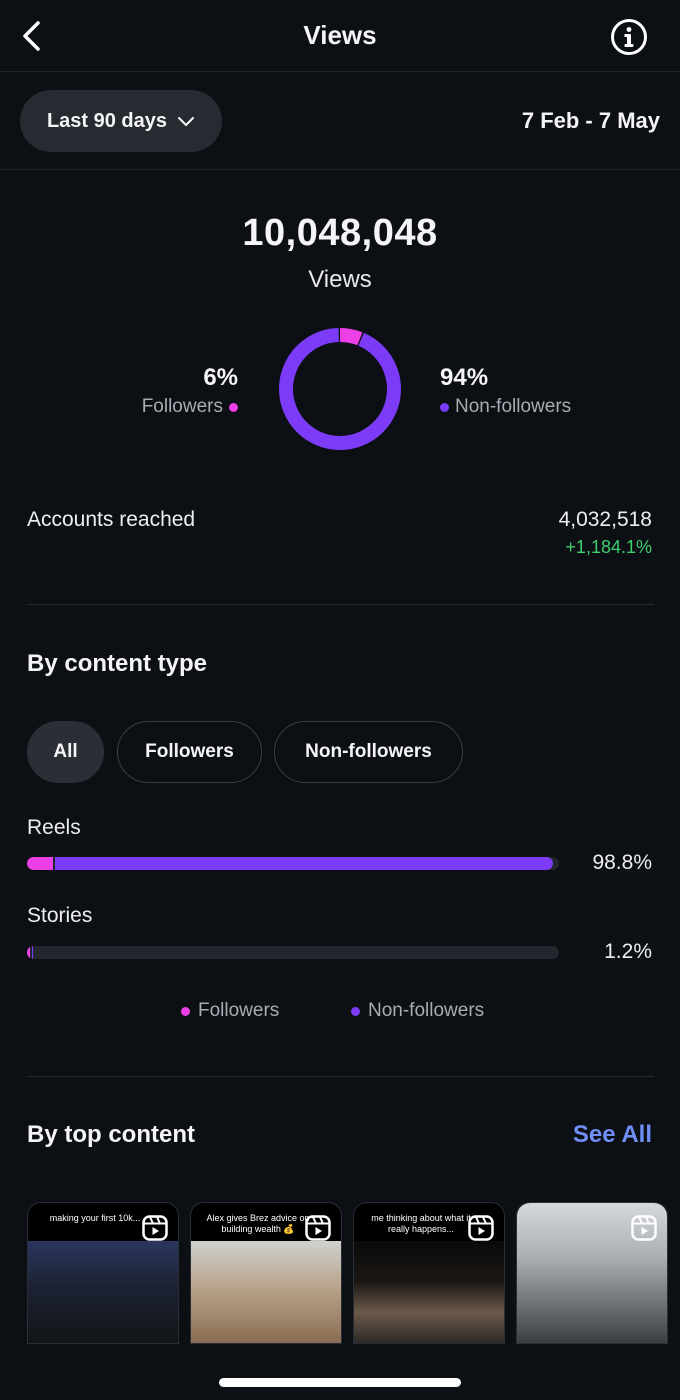 The image size is (680, 1400). Describe the element at coordinates (33, 952) in the screenshot. I see `stories-bar-nonfollowers` at that location.